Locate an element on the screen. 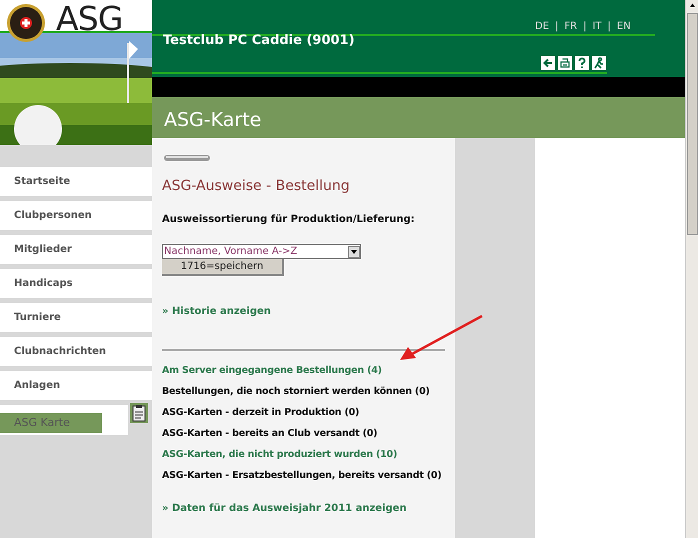 The image size is (698, 538). clipboard-icon is located at coordinates (139, 413).